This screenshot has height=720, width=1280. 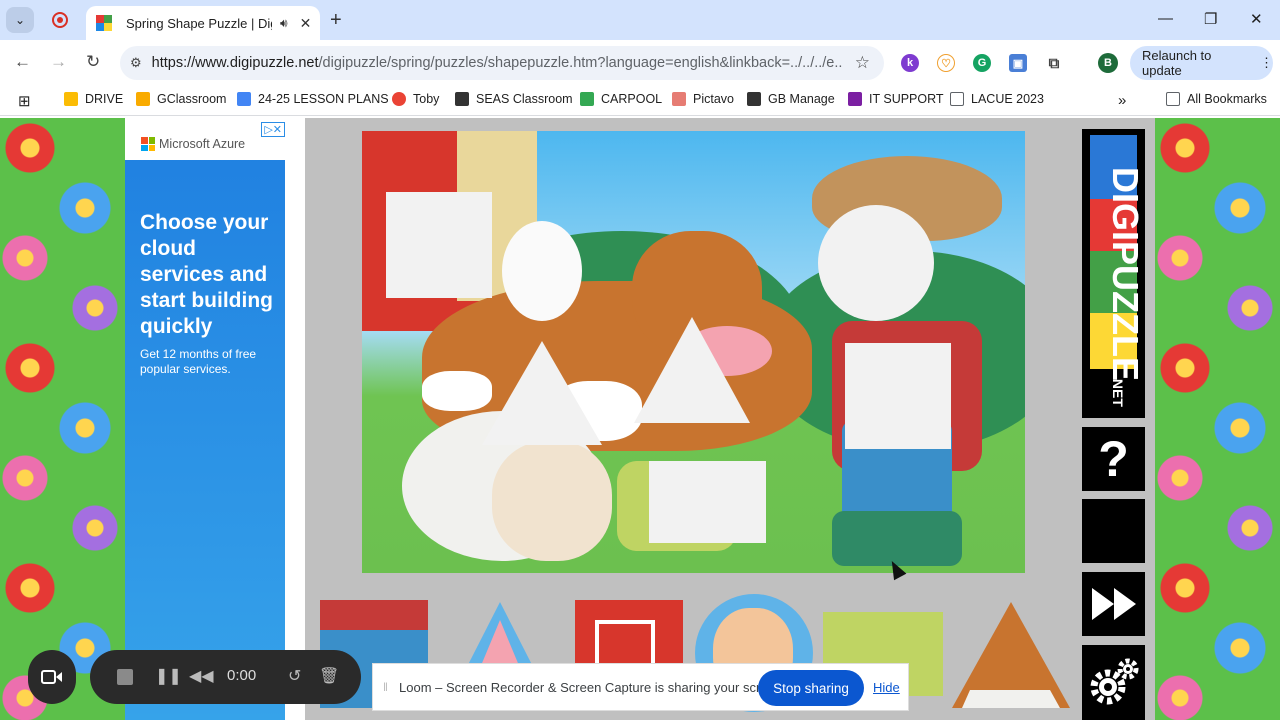 I want to click on bookmark-lacue: LACUE 2023, so click(x=997, y=99).